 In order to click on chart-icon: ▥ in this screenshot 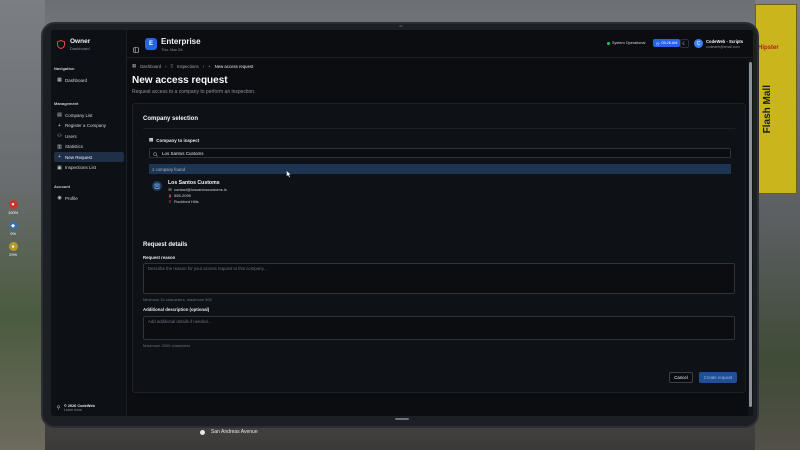, I will do `click(59, 146)`.